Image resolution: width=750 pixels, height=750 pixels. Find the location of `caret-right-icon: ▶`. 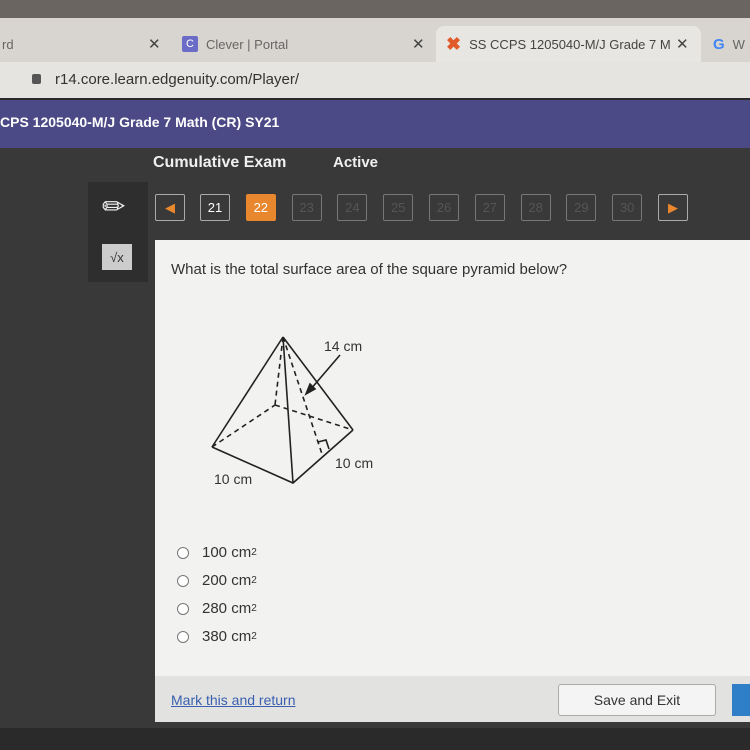

caret-right-icon: ▶ is located at coordinates (673, 207).